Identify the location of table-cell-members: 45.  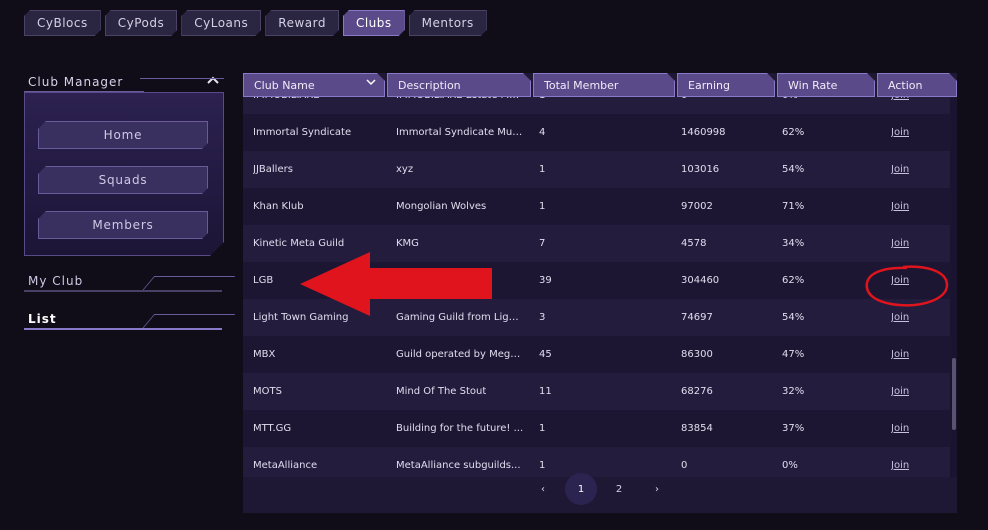
(545, 354).